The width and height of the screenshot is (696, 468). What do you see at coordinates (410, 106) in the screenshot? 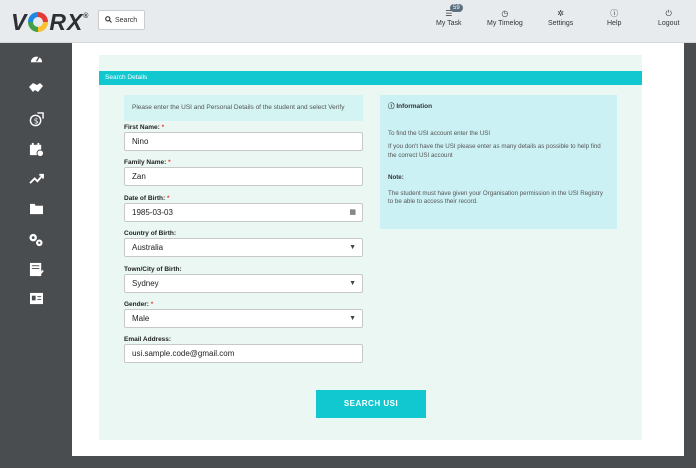
I see `information-title: ⓘ Information` at bounding box center [410, 106].